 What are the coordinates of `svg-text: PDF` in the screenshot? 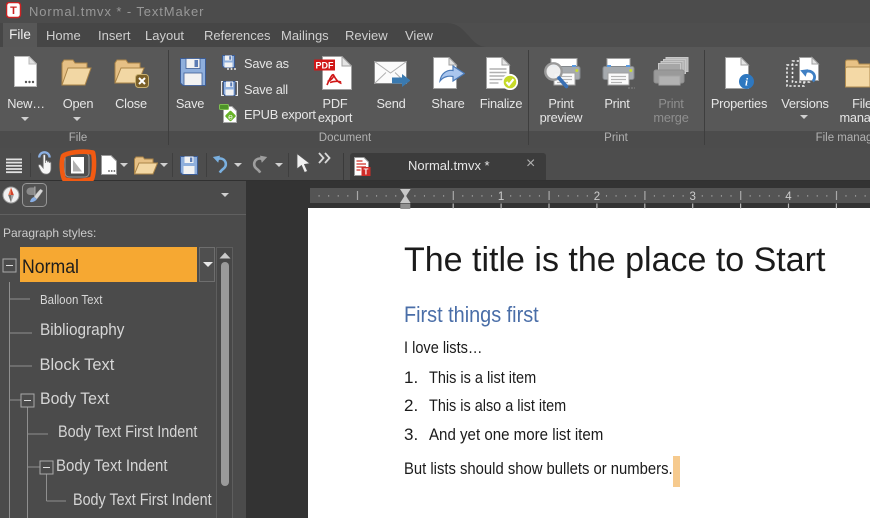 It's located at (325, 65).